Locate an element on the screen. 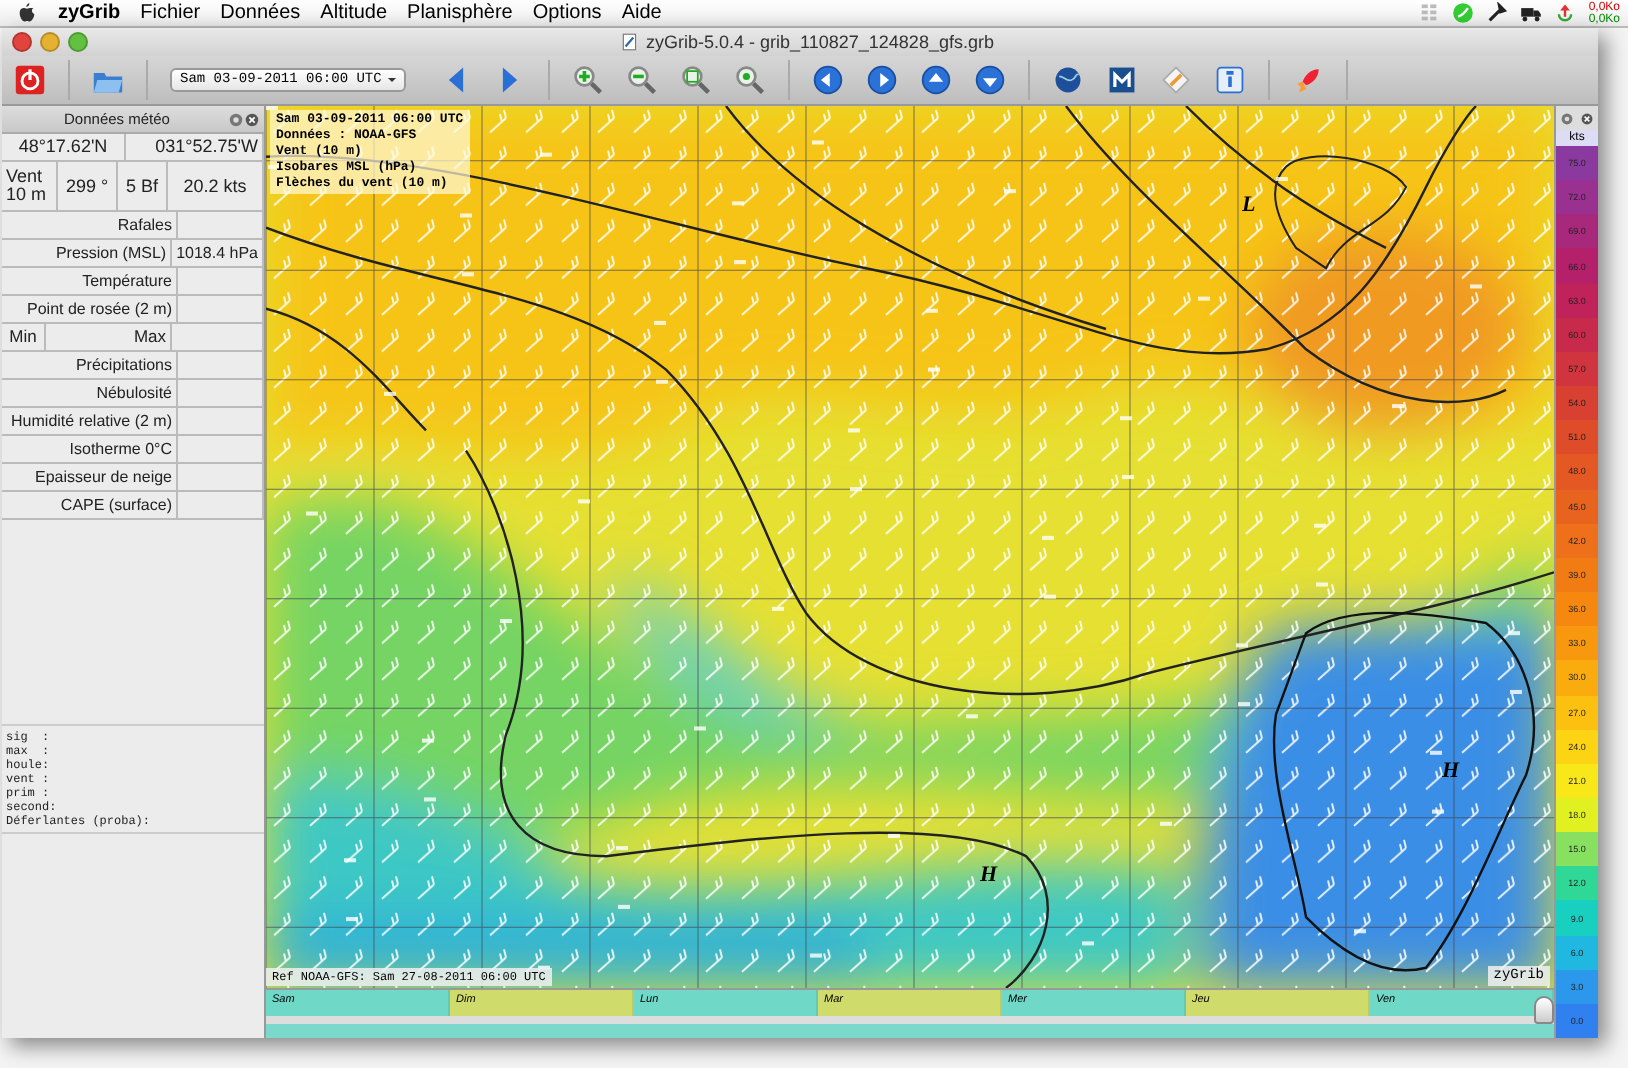 This screenshot has height=1068, width=1628. field-label: Rafales is located at coordinates (90, 225).